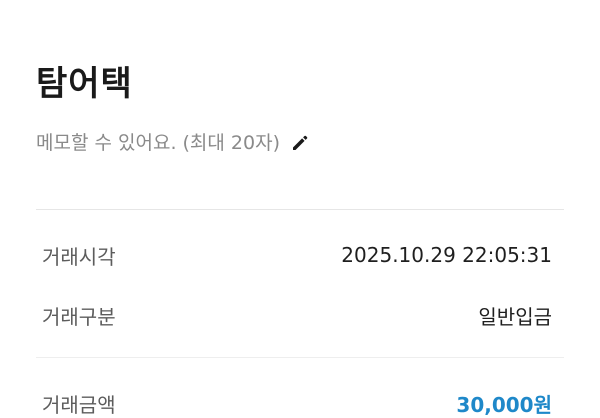 The width and height of the screenshot is (600, 418). I want to click on page-title: 탐어택, so click(84, 84).